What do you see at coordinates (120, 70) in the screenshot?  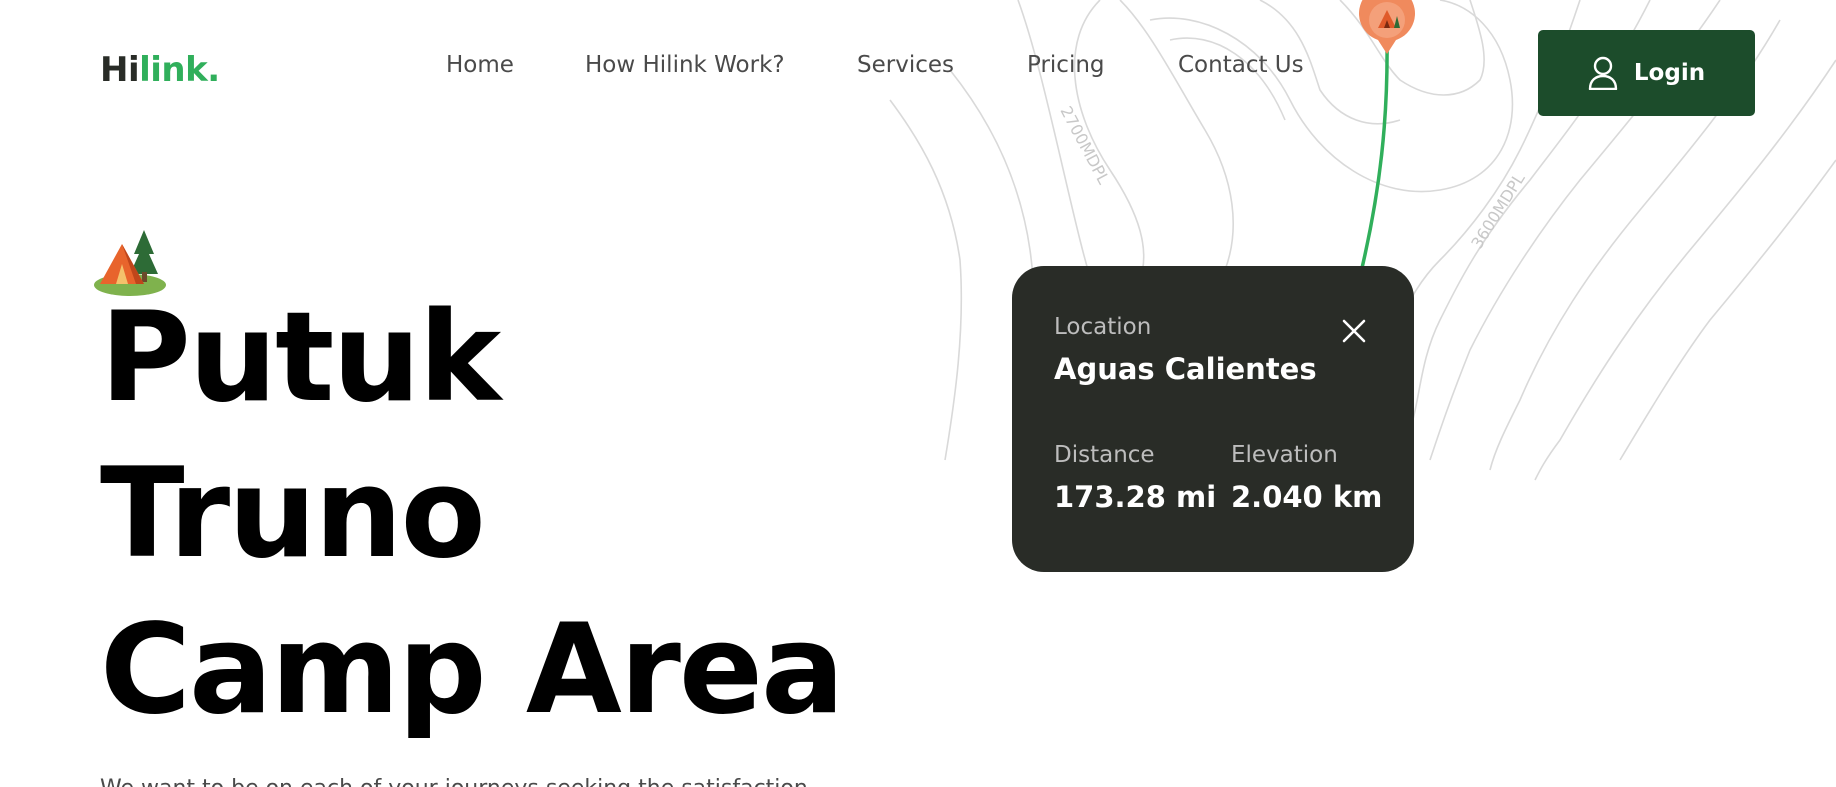 I see `logo-main-text: Hi` at bounding box center [120, 70].